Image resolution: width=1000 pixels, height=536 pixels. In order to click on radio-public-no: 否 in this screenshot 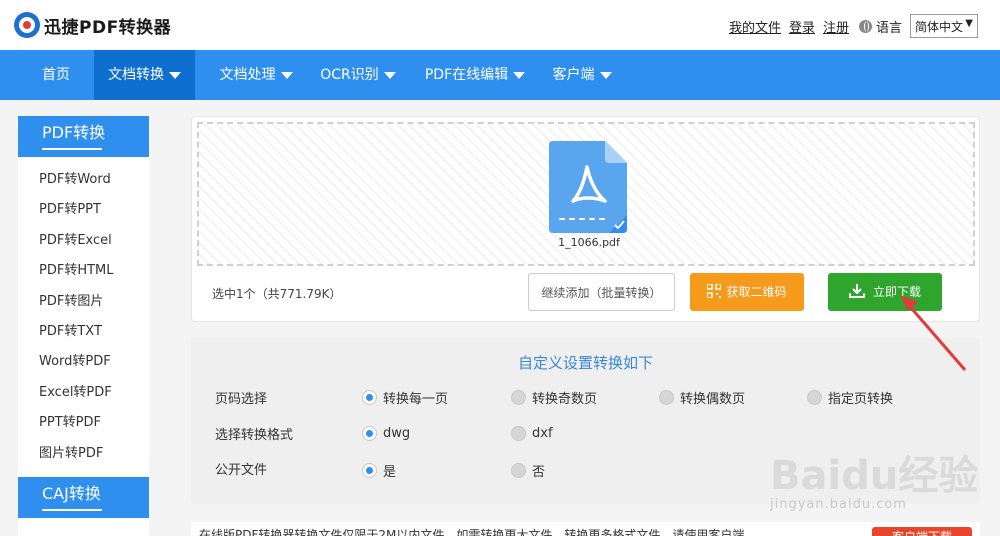, I will do `click(528, 470)`.